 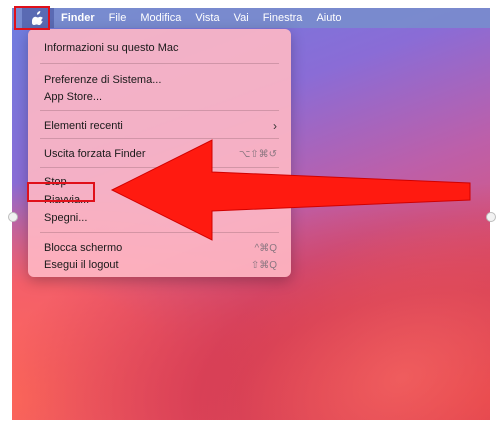 I want to click on crop-handle-left, so click(x=13, y=217).